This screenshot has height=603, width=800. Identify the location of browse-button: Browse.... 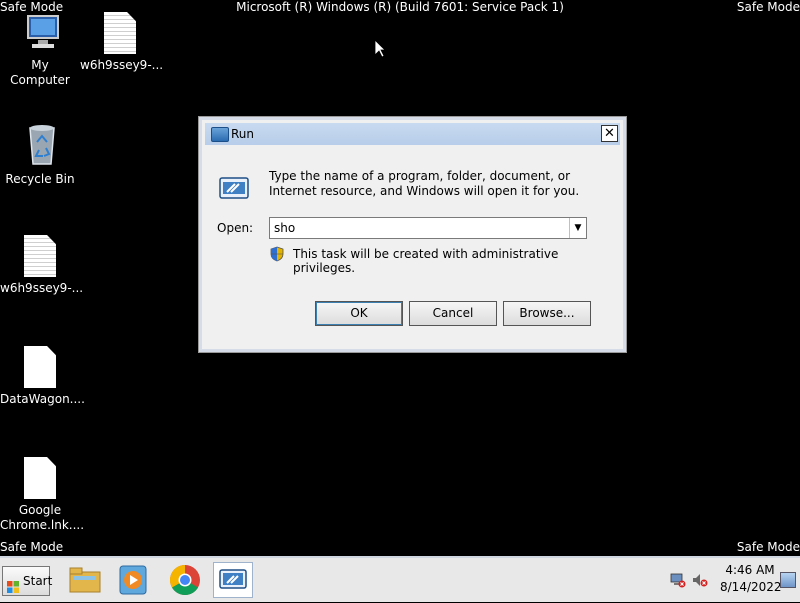
(547, 313).